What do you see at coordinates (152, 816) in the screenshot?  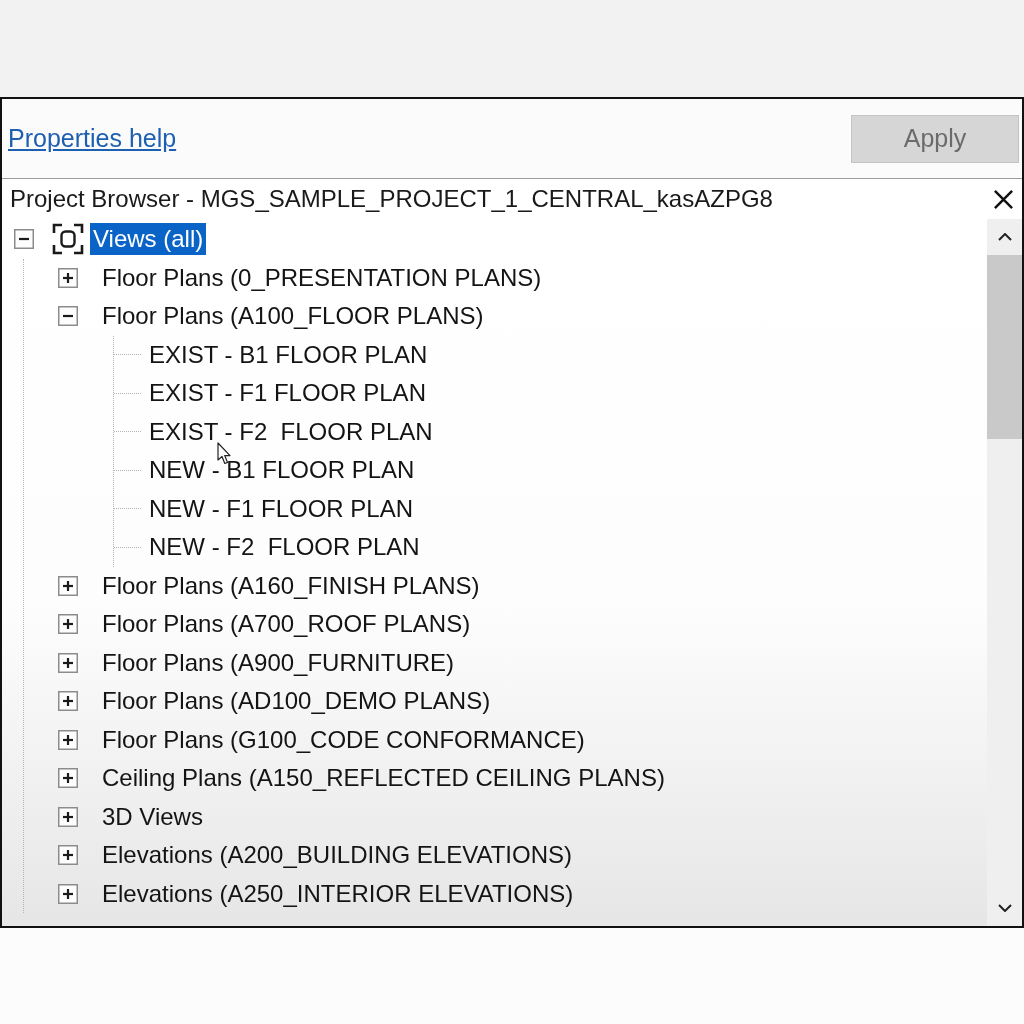 I see `tree-item: 3D Views` at bounding box center [152, 816].